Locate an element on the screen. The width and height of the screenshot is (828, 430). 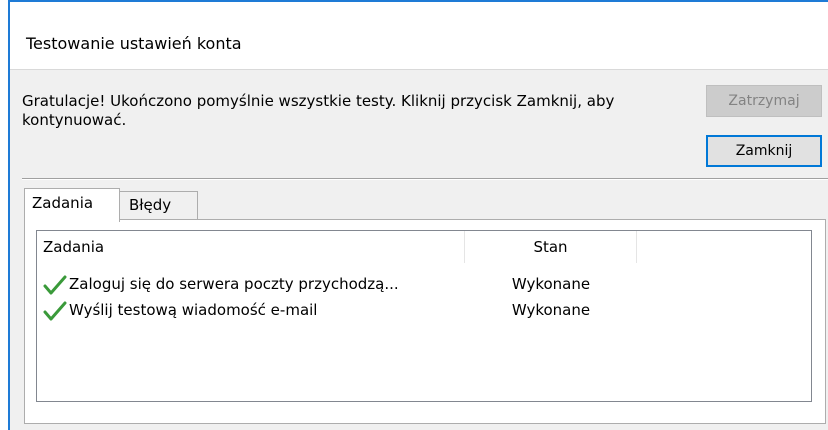
stop-button: Zatrzymaj is located at coordinates (764, 101).